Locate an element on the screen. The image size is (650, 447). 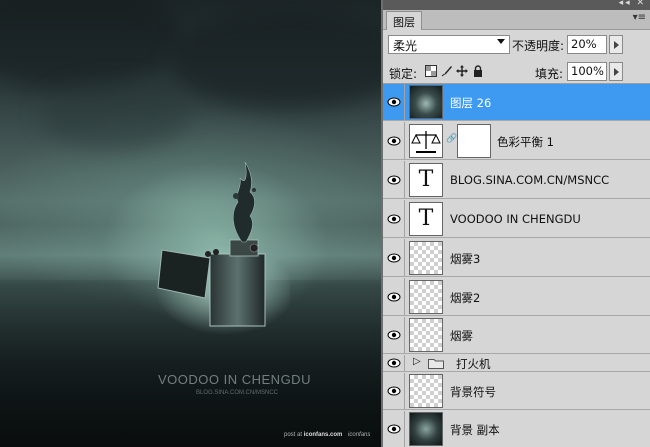
layer-row-voodoo-text: T VOODOO IN CHENGDU is located at coordinates (516, 219).